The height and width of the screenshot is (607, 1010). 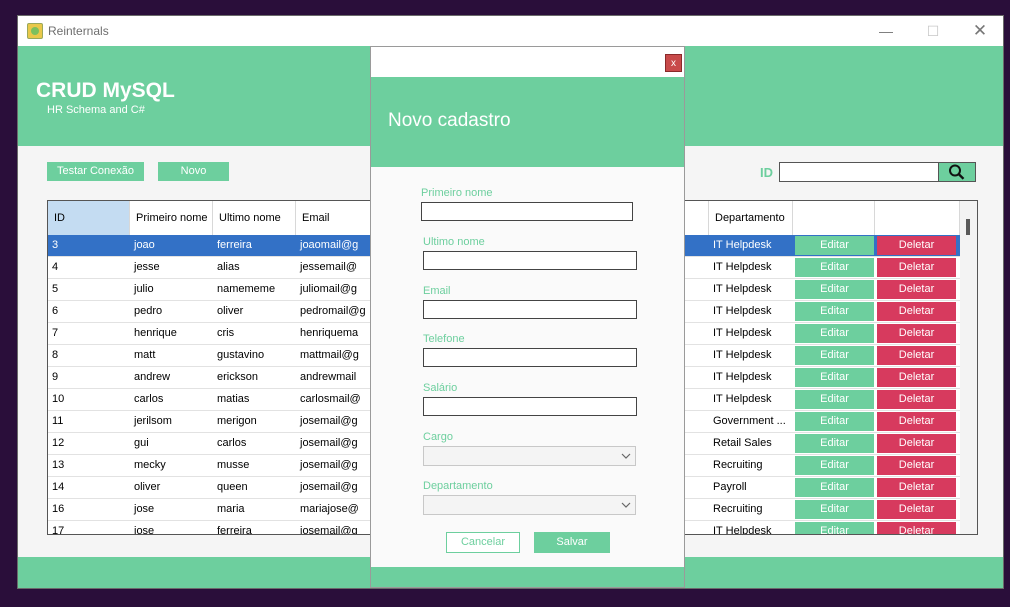 I want to click on row-email-cell: andrewmail, so click(x=331, y=377).